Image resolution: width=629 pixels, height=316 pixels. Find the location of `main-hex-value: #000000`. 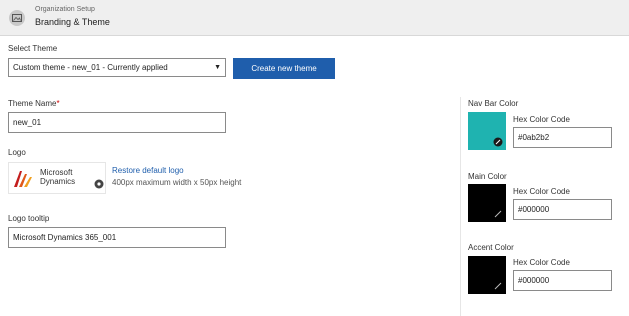

main-hex-value: #000000 is located at coordinates (534, 209).